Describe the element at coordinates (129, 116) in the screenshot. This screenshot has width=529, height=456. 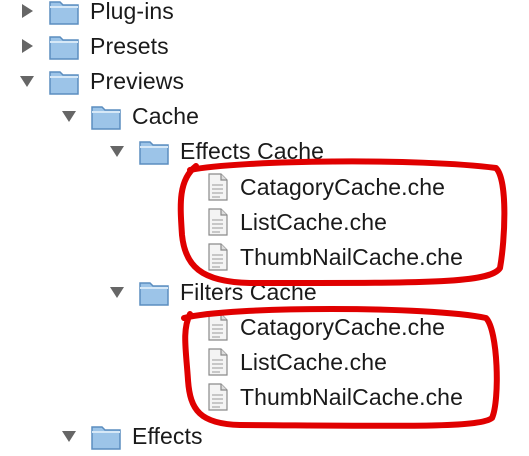
I see `tree-row-cache: Cache` at that location.